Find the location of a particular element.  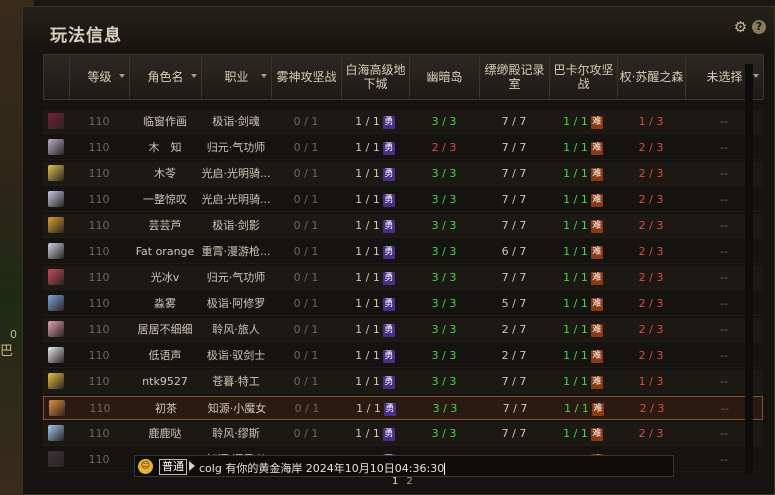

cell-class: 归元·气功师 is located at coordinates (236, 147).